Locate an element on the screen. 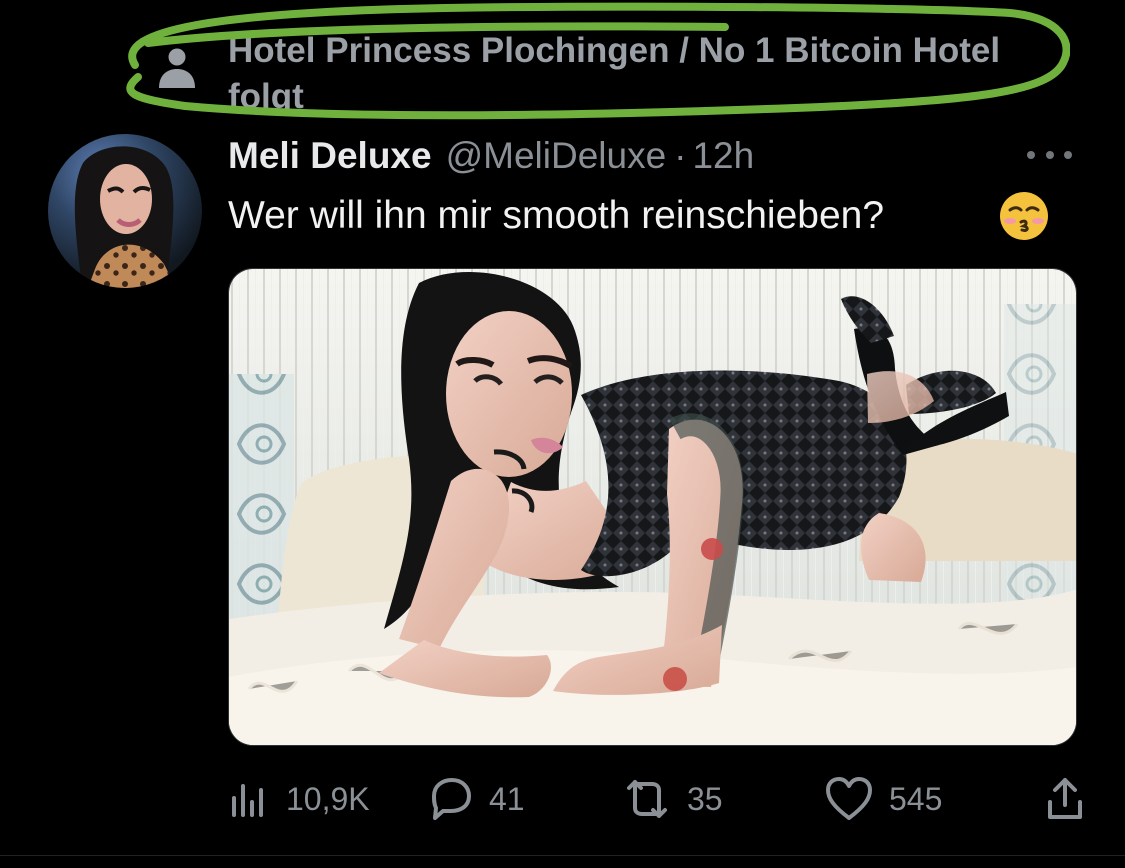 This screenshot has height=868, width=1125. tweet-header: Meli Deluxe @MeliDeluxe · 12h is located at coordinates (491, 156).